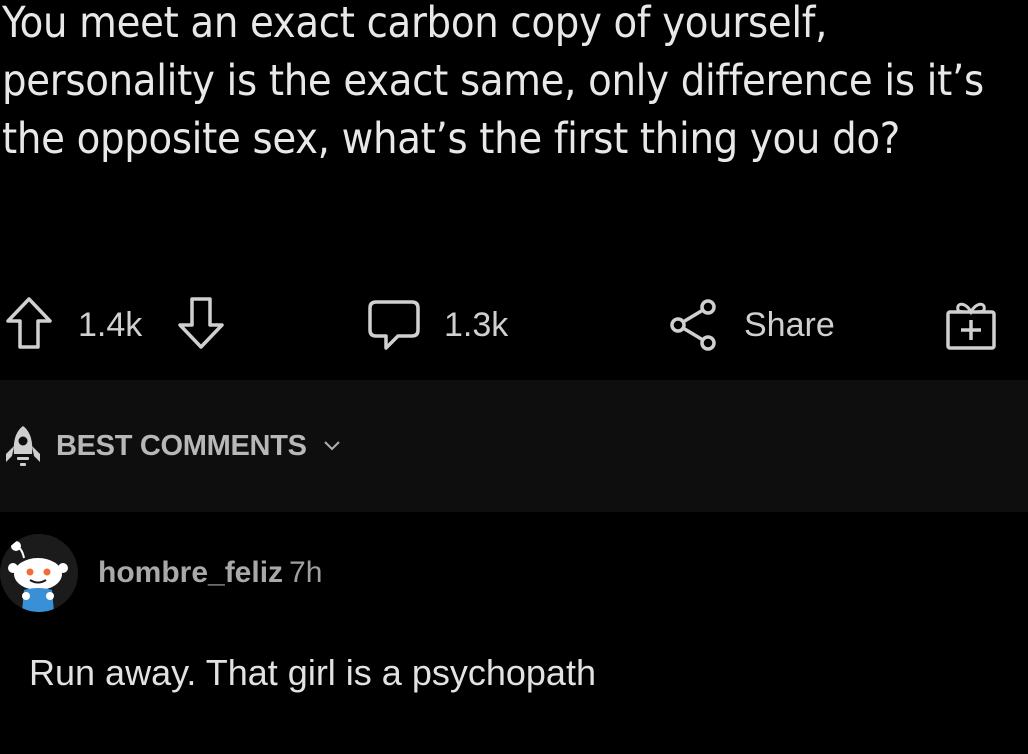  I want to click on share-button, so click(694, 324).